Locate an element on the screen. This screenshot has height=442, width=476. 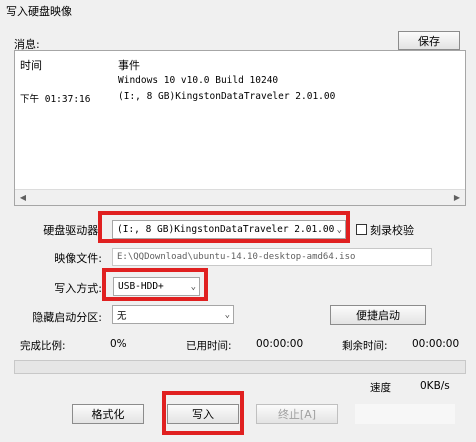
drive-select-value: (I:, 8 GB)KingstonDataTraveler 2.01.00 is located at coordinates (226, 229).